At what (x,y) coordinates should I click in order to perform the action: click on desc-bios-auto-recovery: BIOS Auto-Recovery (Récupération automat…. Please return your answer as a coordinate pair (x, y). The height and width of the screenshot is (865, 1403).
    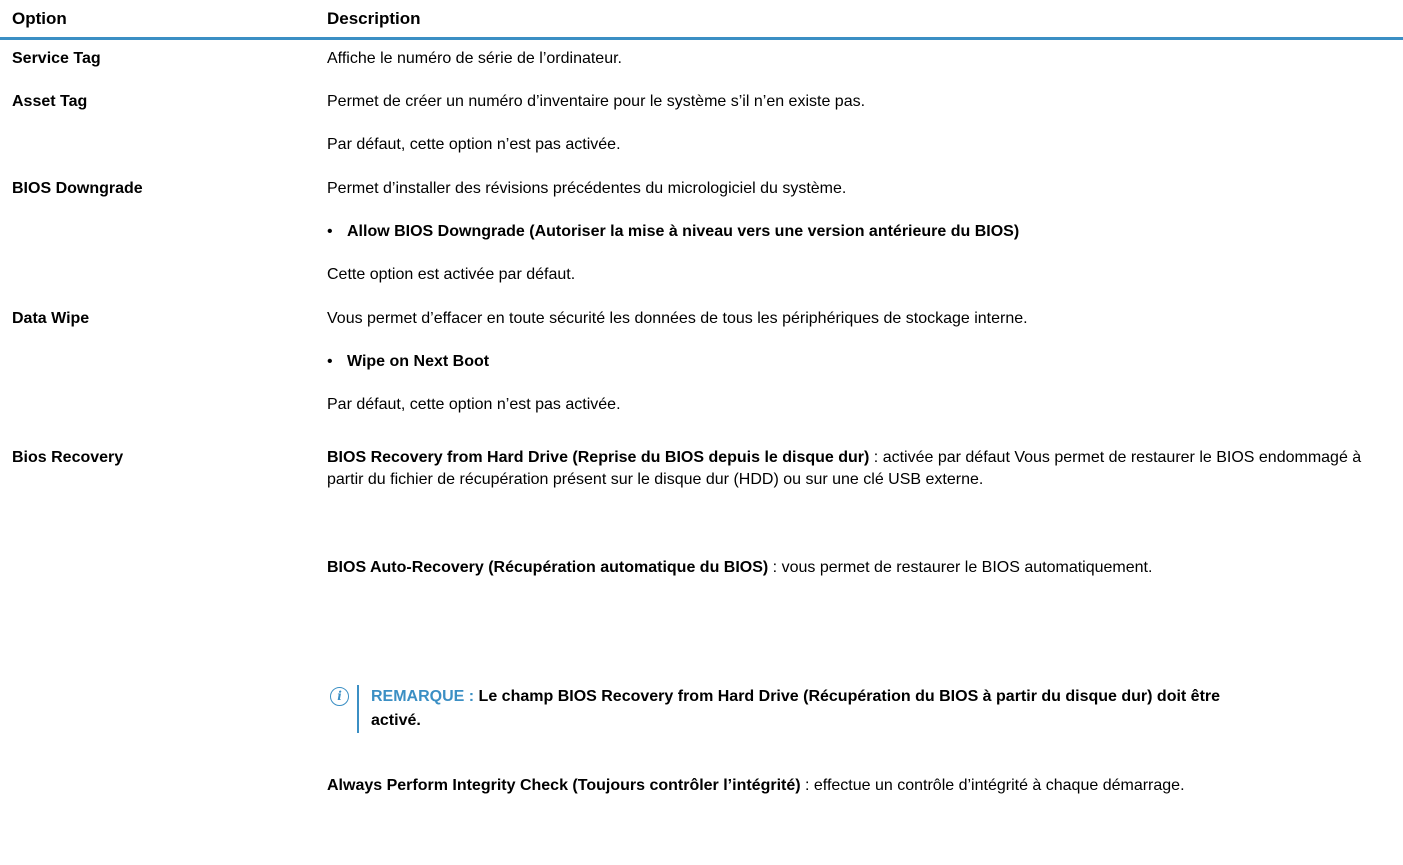
    Looking at the image, I should click on (857, 568).